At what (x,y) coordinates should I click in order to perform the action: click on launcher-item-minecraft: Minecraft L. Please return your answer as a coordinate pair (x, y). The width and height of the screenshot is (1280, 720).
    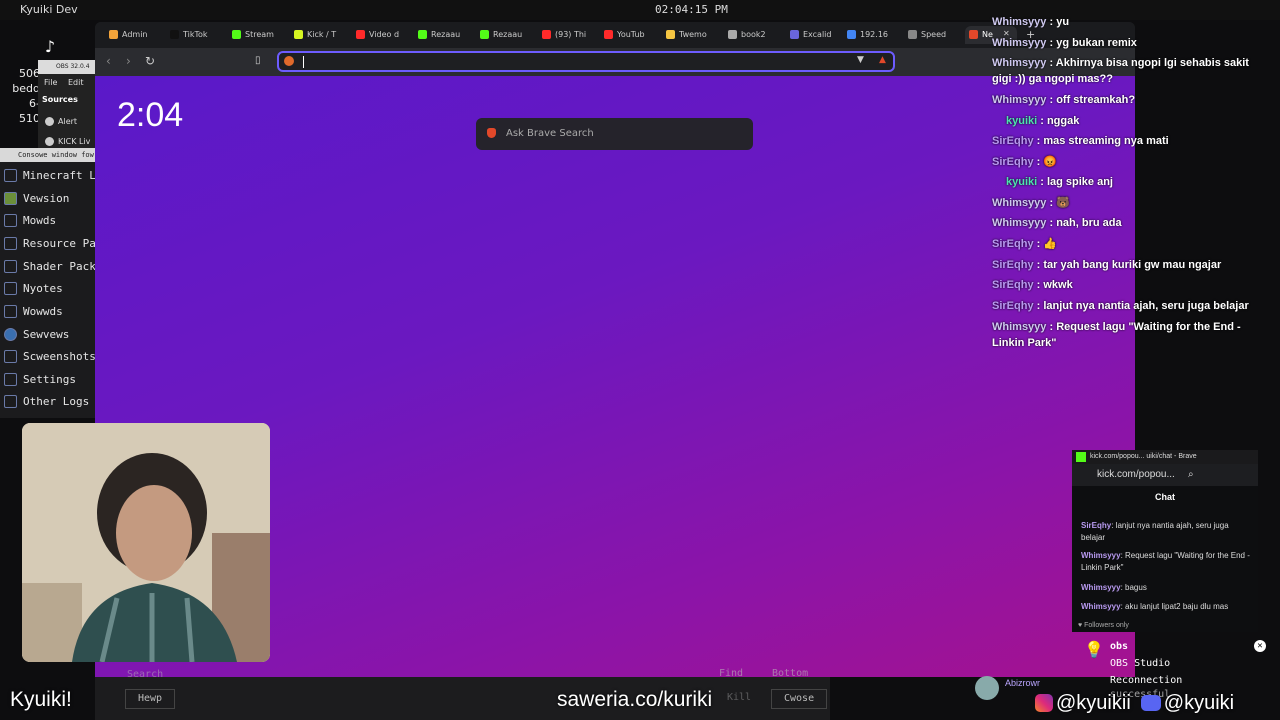
    Looking at the image, I should click on (47, 175).